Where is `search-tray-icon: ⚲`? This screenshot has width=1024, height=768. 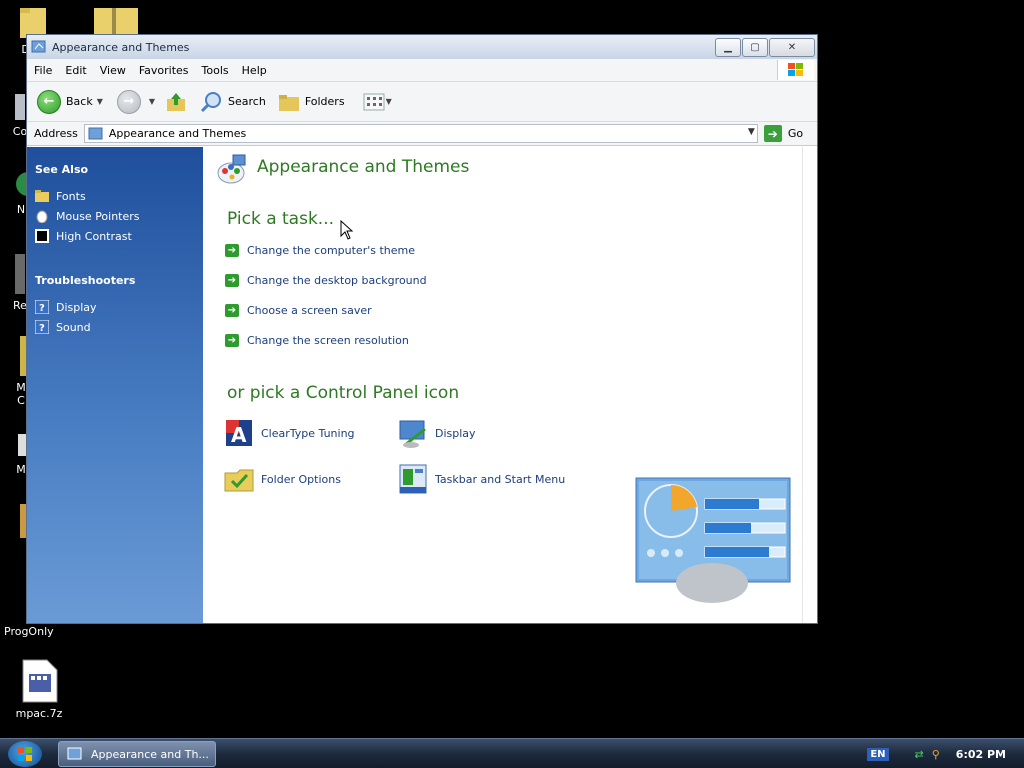
search-tray-icon: ⚲ is located at coordinates (936, 754).